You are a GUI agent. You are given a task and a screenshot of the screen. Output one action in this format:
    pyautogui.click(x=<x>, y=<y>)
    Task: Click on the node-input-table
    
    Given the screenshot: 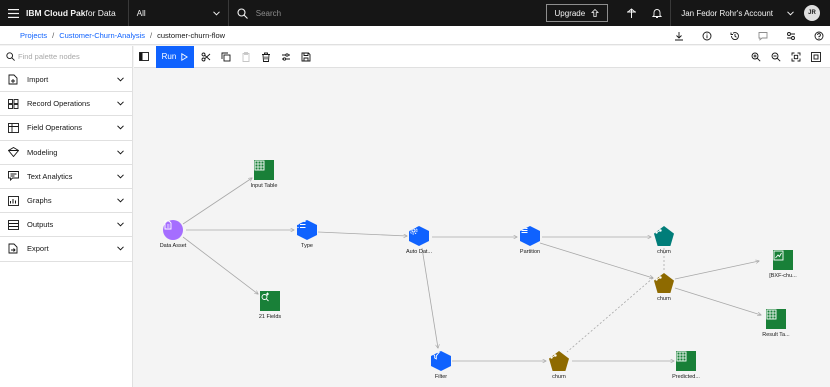 What is the action you would take?
    pyautogui.click(x=264, y=170)
    